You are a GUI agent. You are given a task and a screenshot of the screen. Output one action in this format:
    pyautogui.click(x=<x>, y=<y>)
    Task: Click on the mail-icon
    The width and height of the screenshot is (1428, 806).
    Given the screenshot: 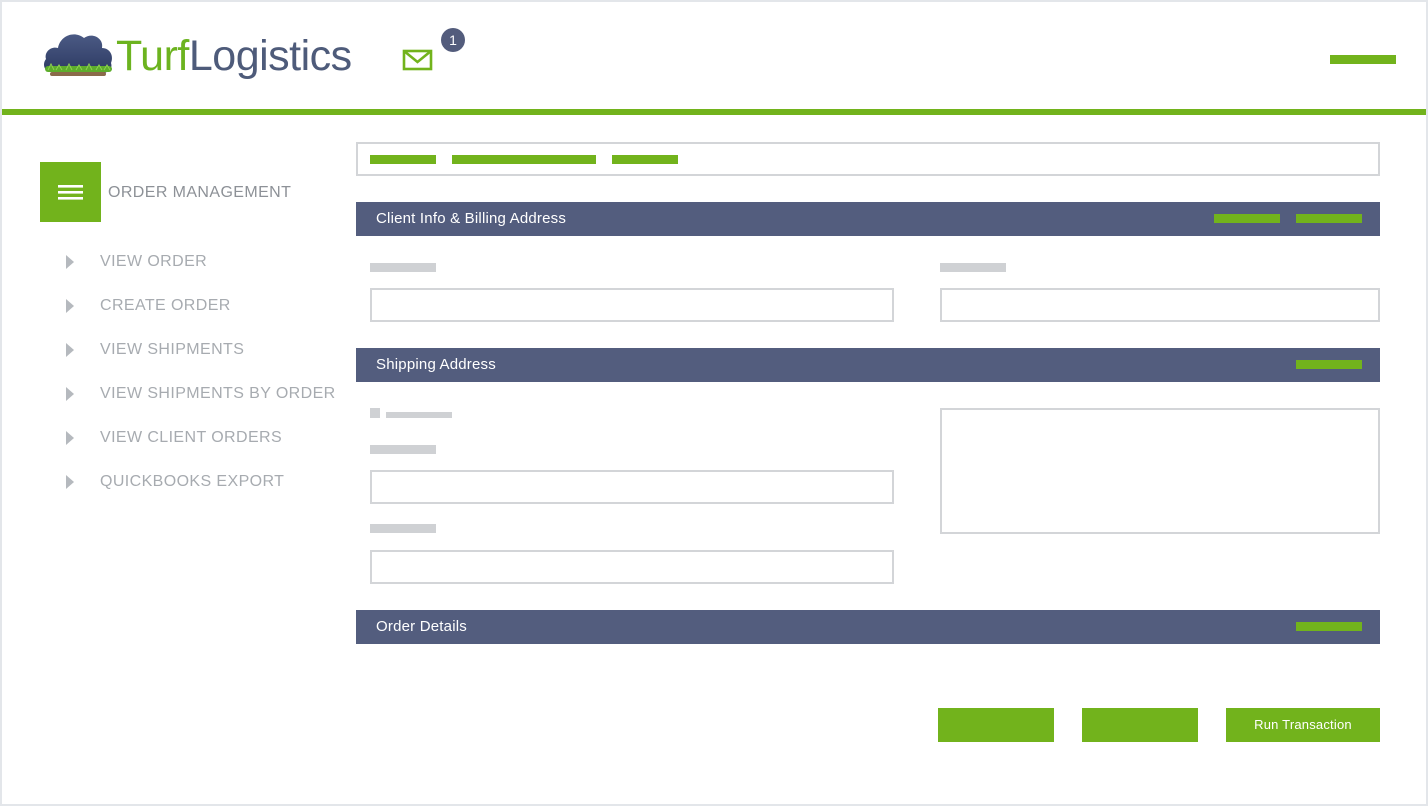 What is the action you would take?
    pyautogui.click(x=417, y=60)
    